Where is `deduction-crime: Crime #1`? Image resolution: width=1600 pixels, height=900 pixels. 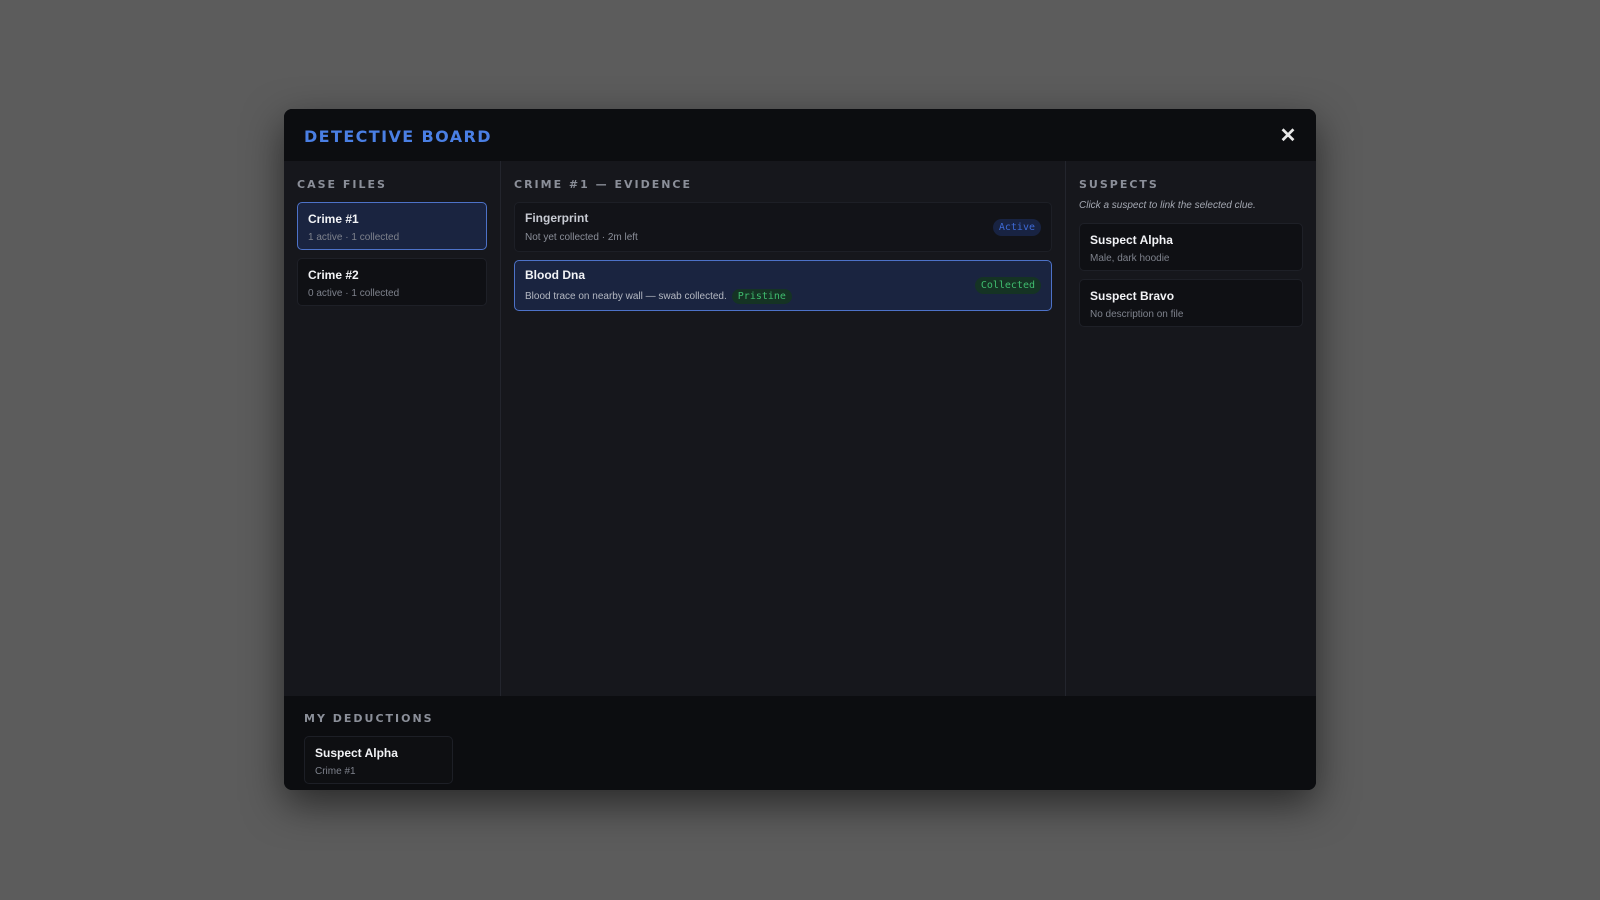 deduction-crime: Crime #1 is located at coordinates (335, 771).